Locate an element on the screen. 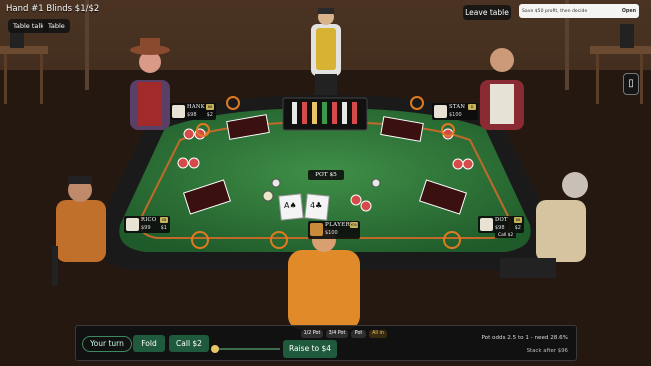 This screenshot has width=651, height=366. preset-all-in-button: All in is located at coordinates (378, 334).